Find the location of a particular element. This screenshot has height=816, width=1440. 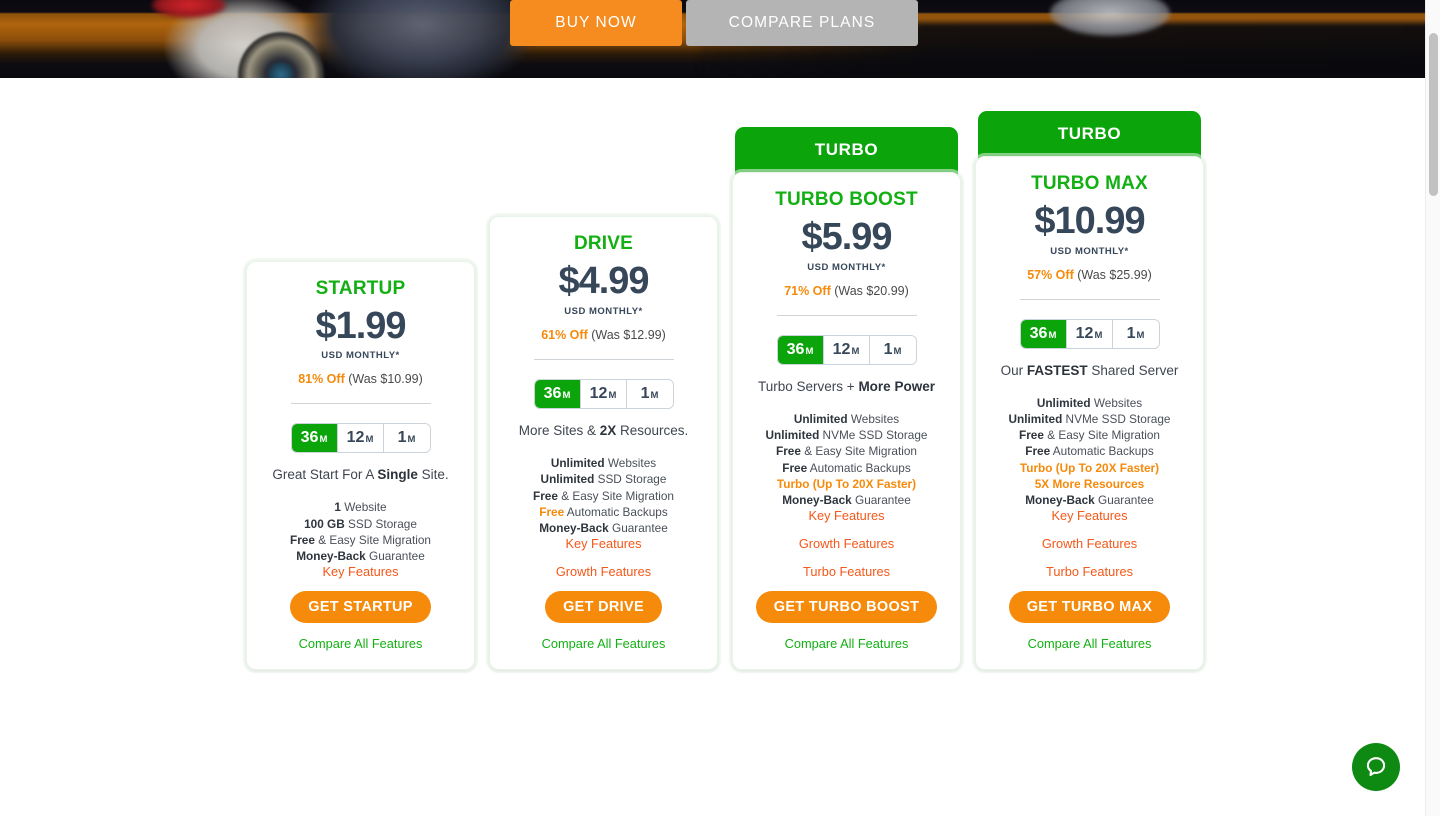

chat-widget-button is located at coordinates (1376, 767).